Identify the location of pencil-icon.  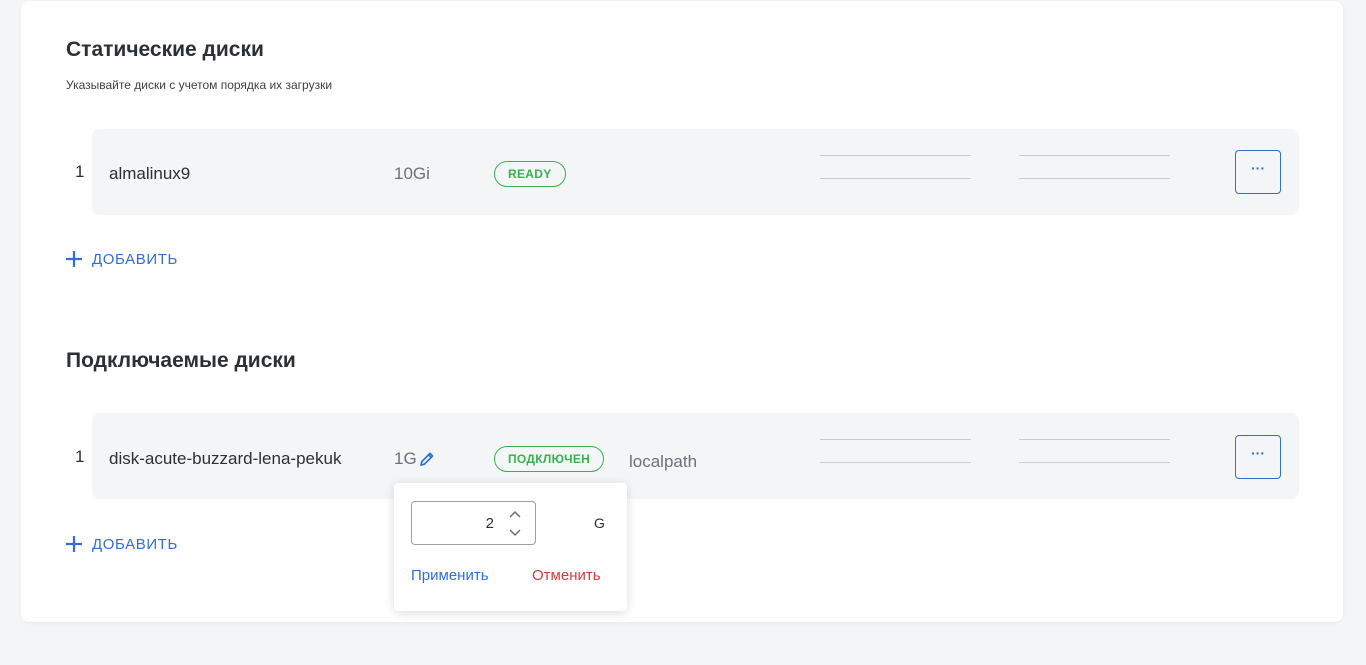
(427, 459).